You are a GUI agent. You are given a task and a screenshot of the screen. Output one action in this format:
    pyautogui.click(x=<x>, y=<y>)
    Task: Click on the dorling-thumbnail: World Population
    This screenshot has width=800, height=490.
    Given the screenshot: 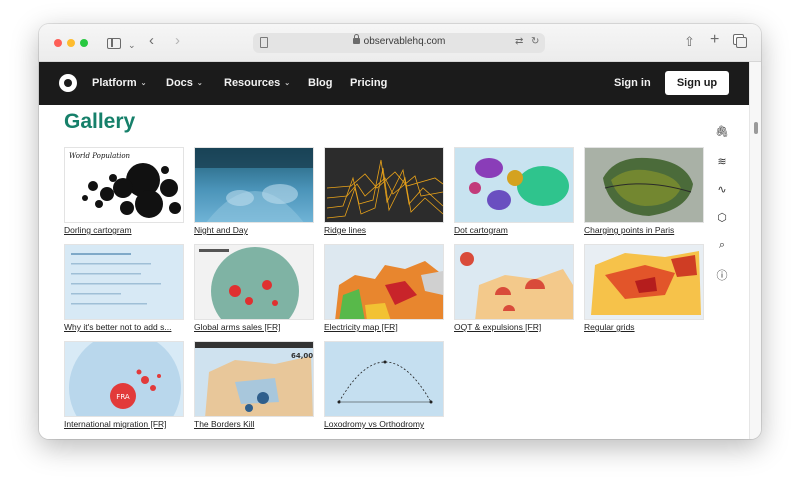 What is the action you would take?
    pyautogui.click(x=125, y=185)
    